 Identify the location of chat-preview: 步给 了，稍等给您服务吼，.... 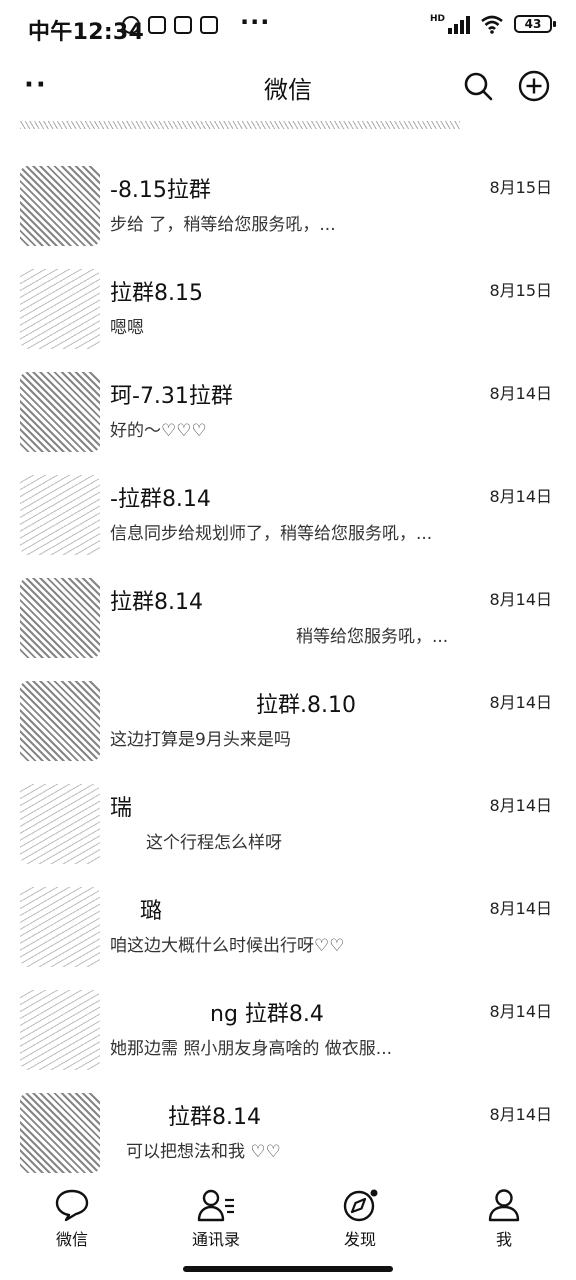
(223, 225).